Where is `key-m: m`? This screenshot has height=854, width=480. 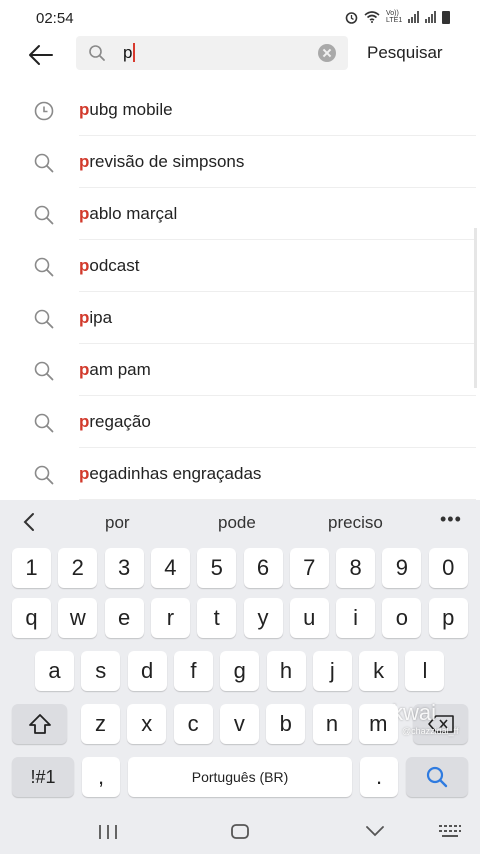
key-m: m is located at coordinates (378, 724).